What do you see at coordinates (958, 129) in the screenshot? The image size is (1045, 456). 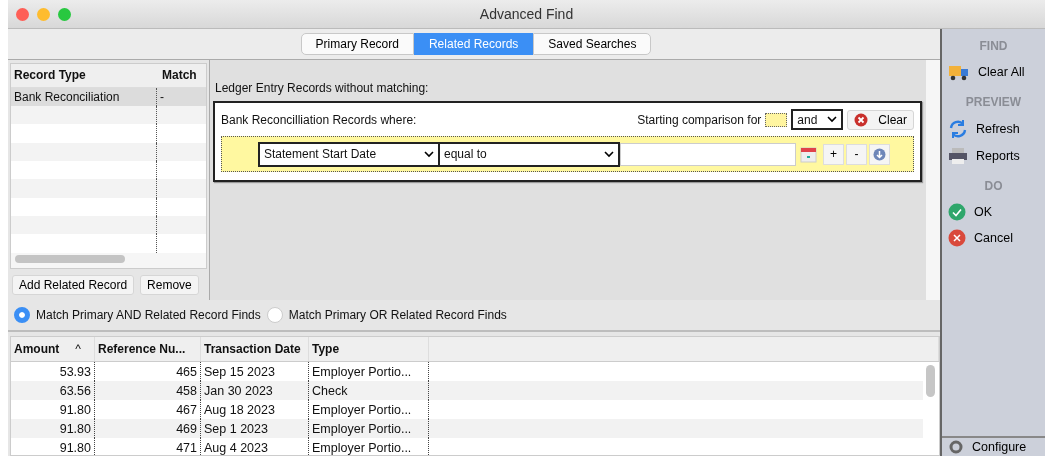 I see `refresh-icon` at bounding box center [958, 129].